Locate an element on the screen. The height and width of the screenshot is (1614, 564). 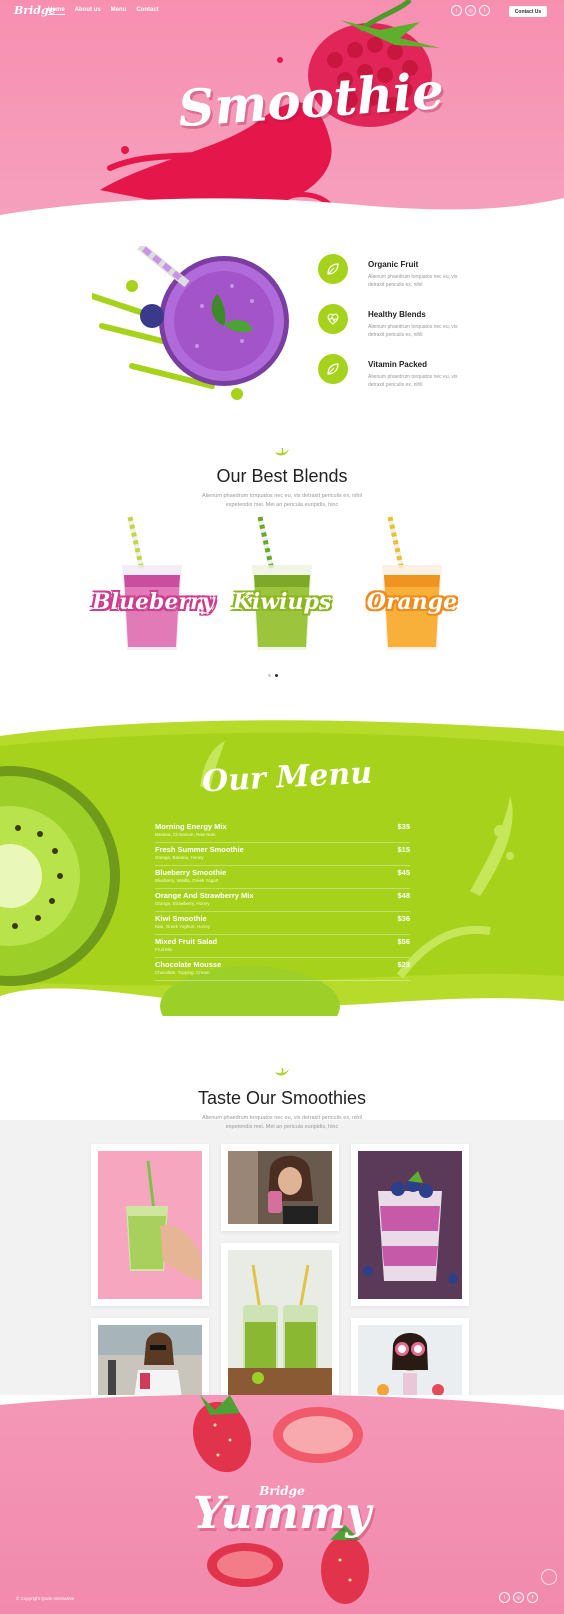
purple-smoothie-image is located at coordinates (190, 323).